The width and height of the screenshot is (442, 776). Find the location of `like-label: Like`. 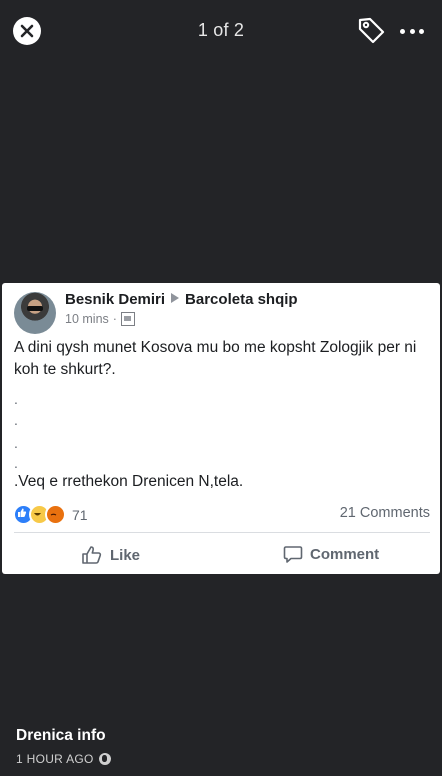

like-label: Like is located at coordinates (125, 555).